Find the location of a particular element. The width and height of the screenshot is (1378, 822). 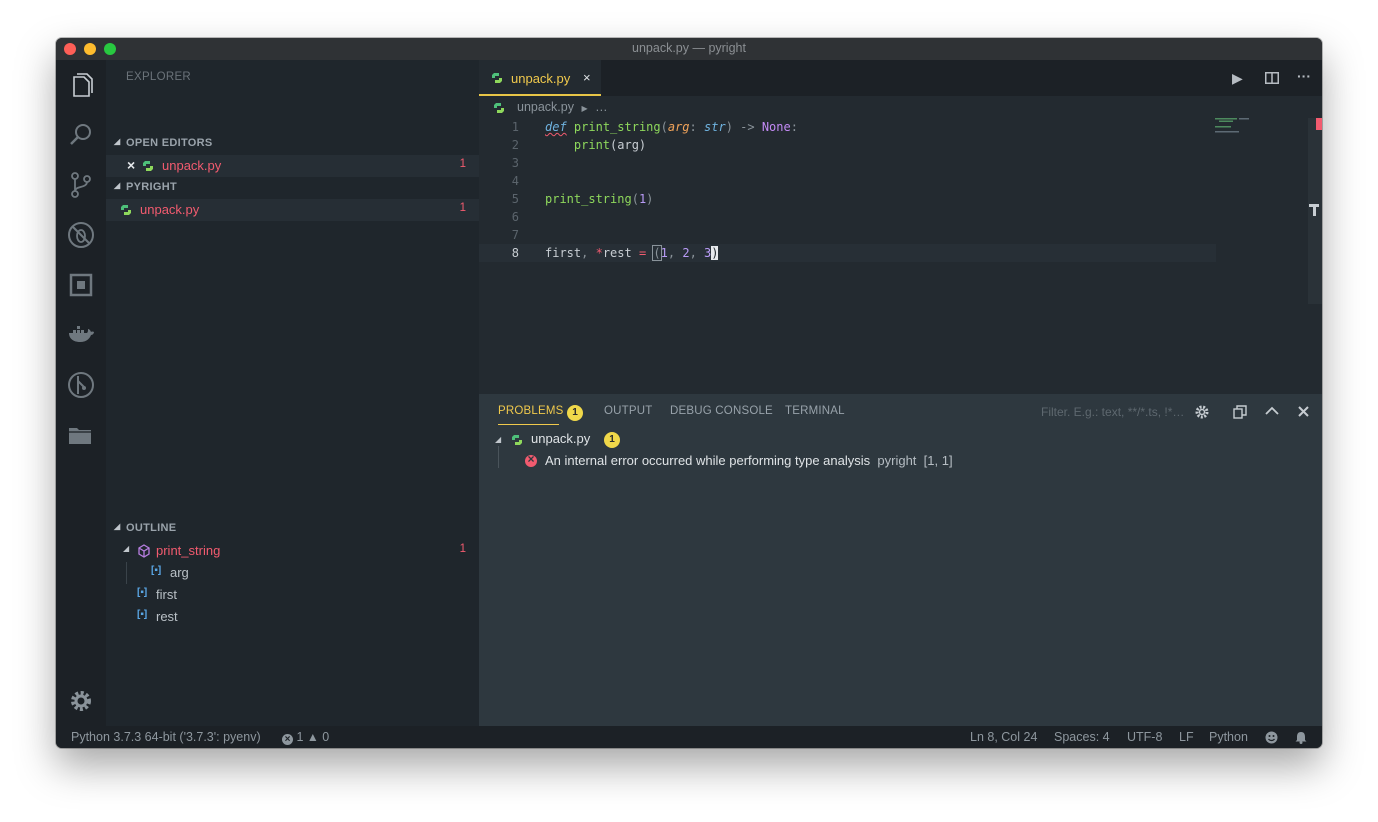

problem-position: [1, 1] is located at coordinates (938, 460).